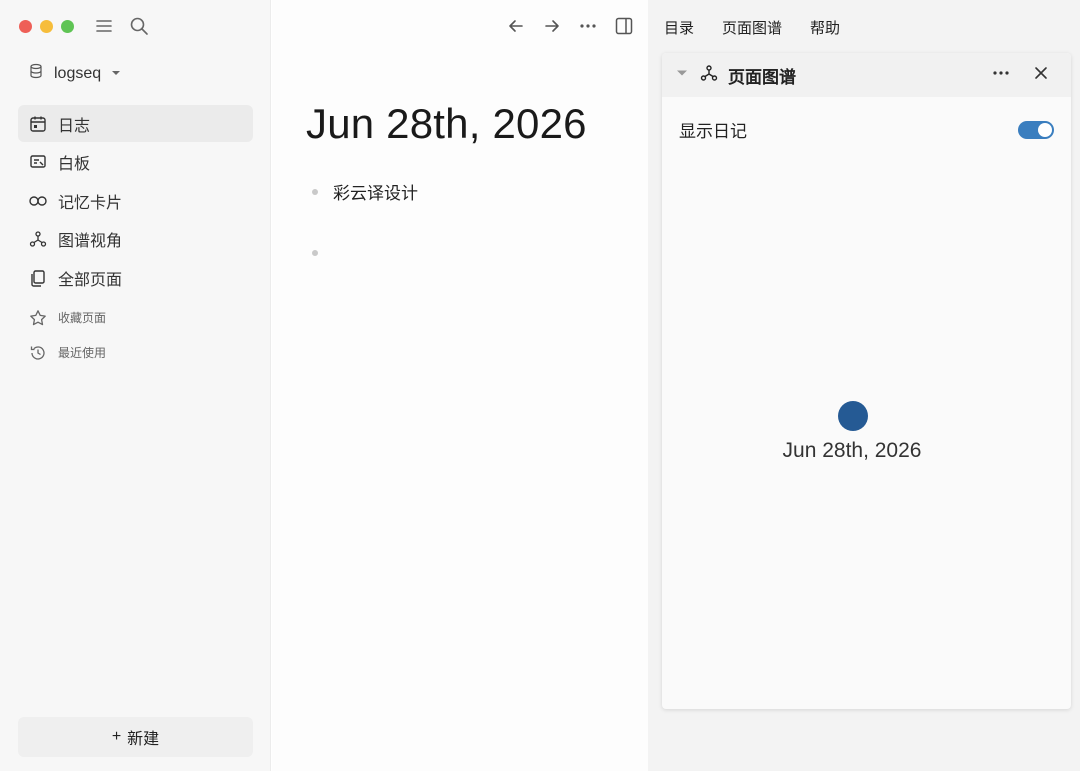 The image size is (1080, 771). What do you see at coordinates (135, 352) in the screenshot?
I see `sidebar-item-recent: 最近使用` at bounding box center [135, 352].